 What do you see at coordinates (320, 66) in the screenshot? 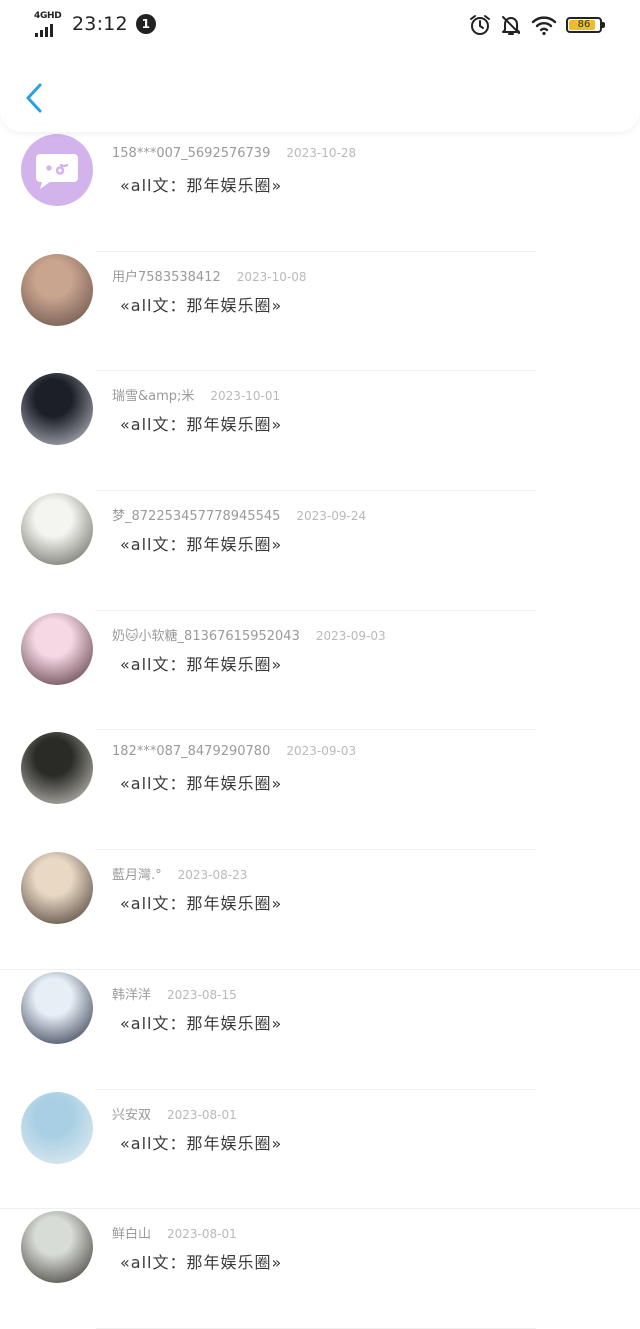
I see `top-bar: 4GHD 23:12 1 86` at bounding box center [320, 66].